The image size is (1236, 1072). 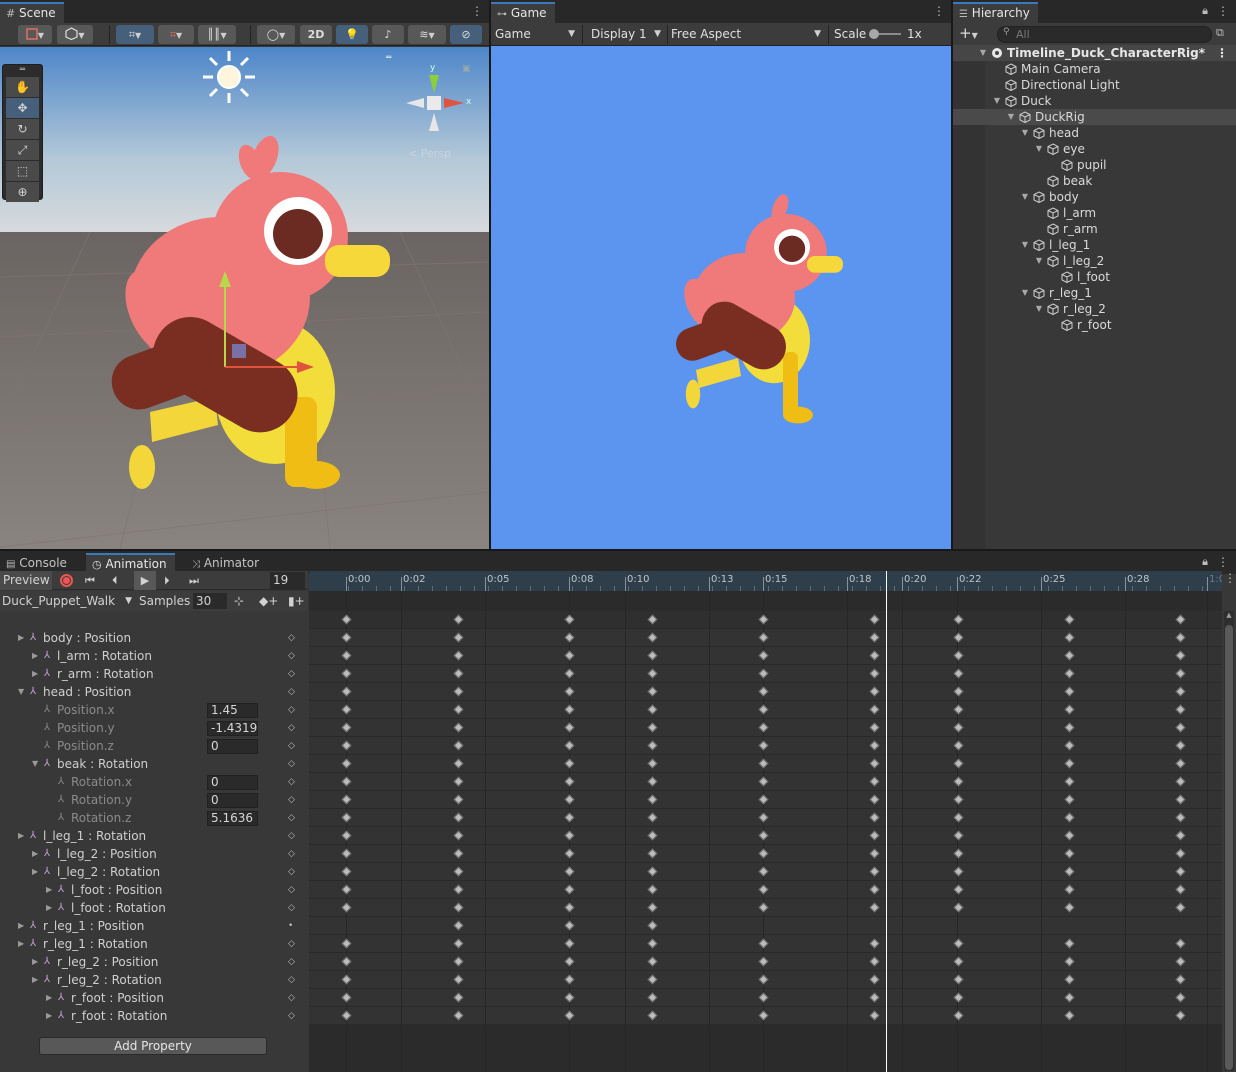 What do you see at coordinates (85, 746) in the screenshot?
I see `property-label: Position.z` at bounding box center [85, 746].